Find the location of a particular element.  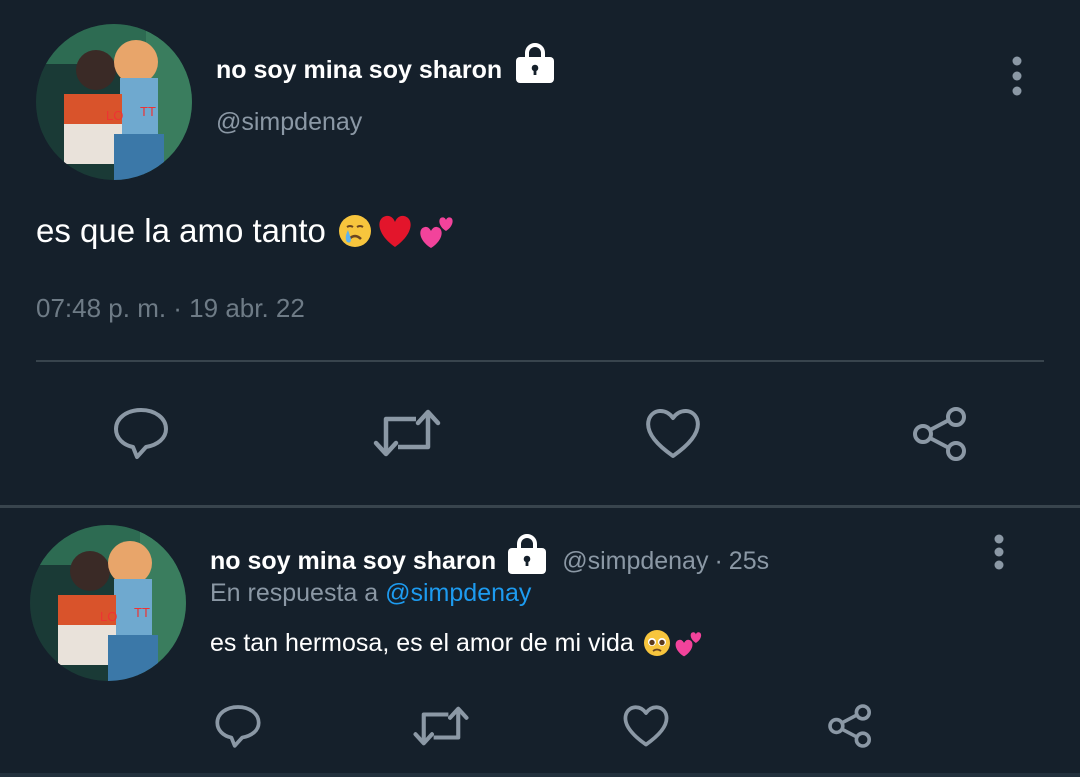

replying-to-mention: @simpdenay is located at coordinates (458, 593).